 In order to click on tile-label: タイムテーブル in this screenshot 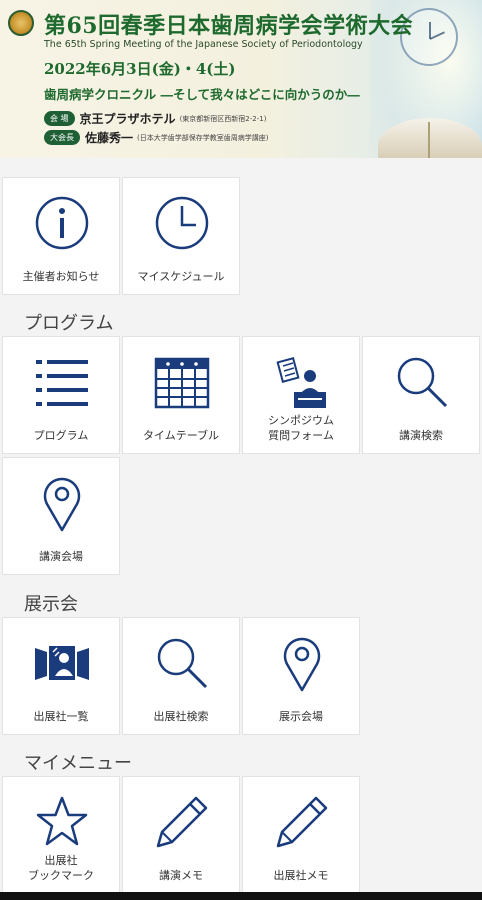, I will do `click(181, 435)`.